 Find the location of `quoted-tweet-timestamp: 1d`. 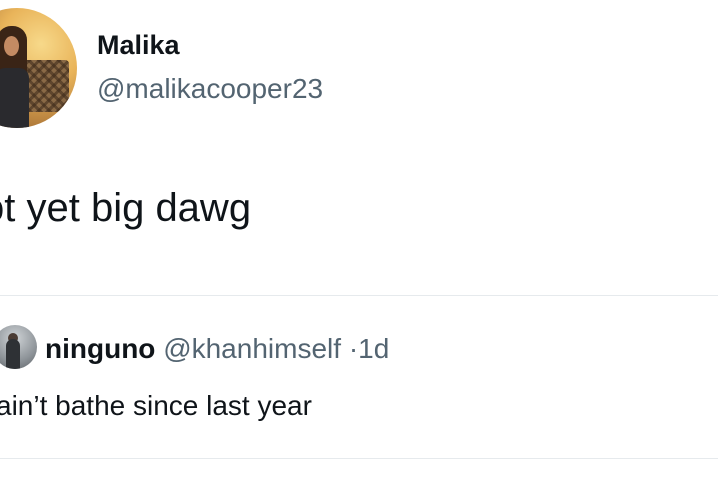

quoted-tweet-timestamp: 1d is located at coordinates (373, 348).